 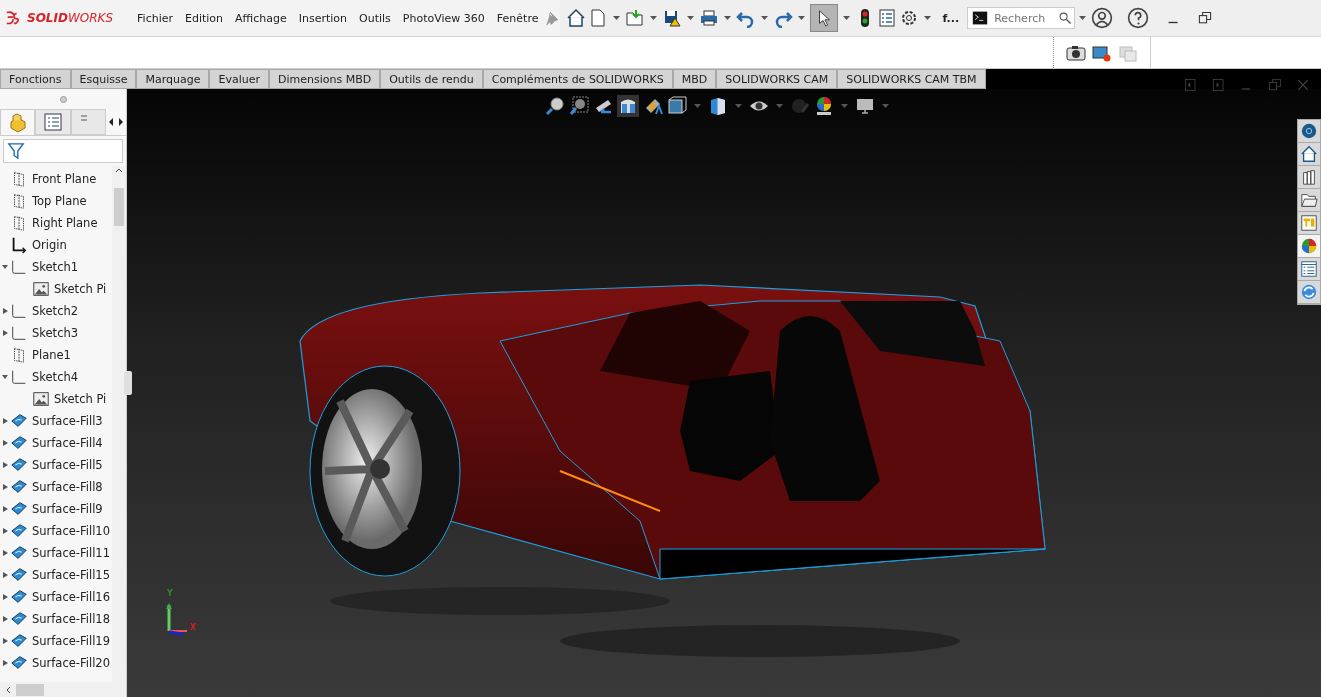 What do you see at coordinates (694, 79) in the screenshot?
I see `command-tab: MBD` at bounding box center [694, 79].